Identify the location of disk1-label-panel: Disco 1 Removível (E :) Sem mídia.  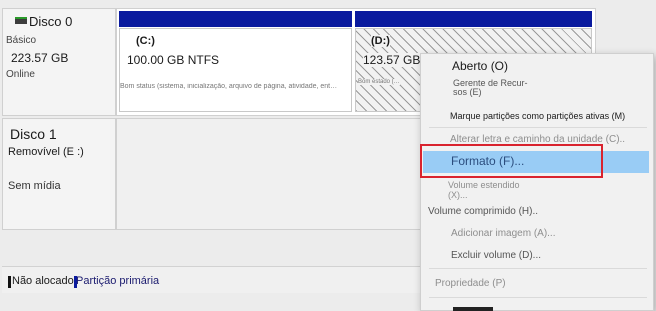
(59, 174).